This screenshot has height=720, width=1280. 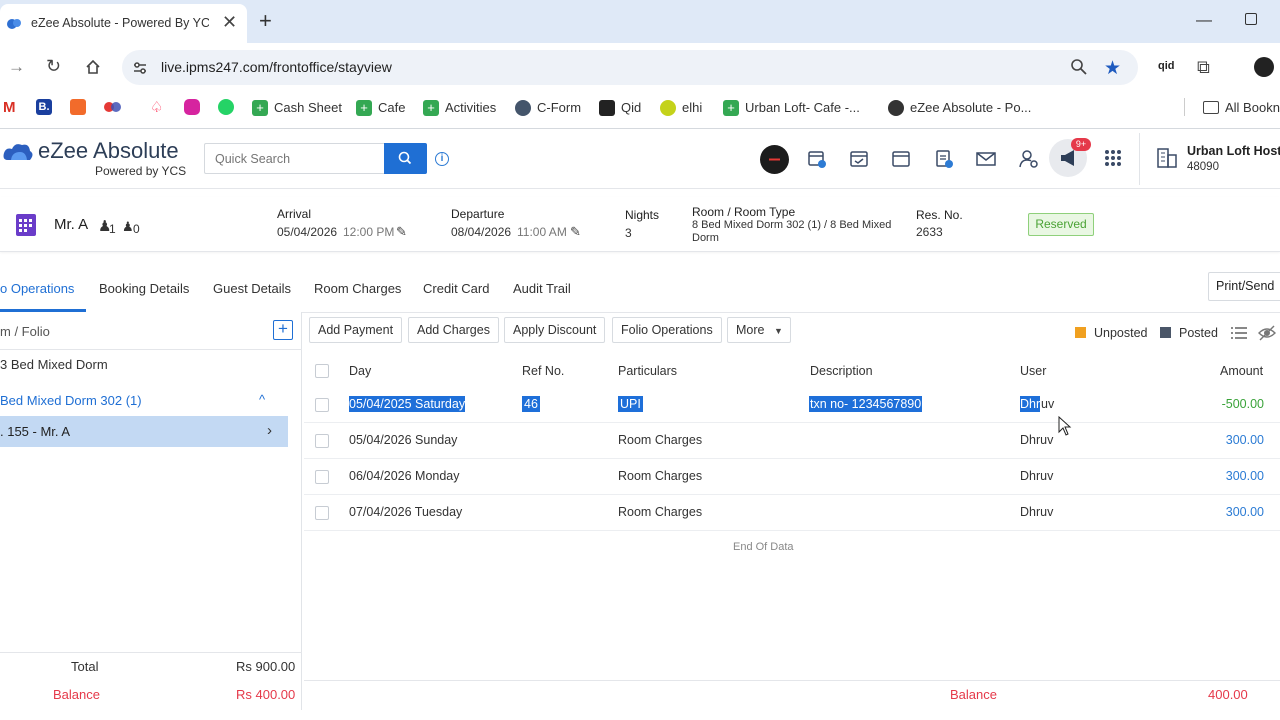 I want to click on tree-divider, so click(x=151, y=349).